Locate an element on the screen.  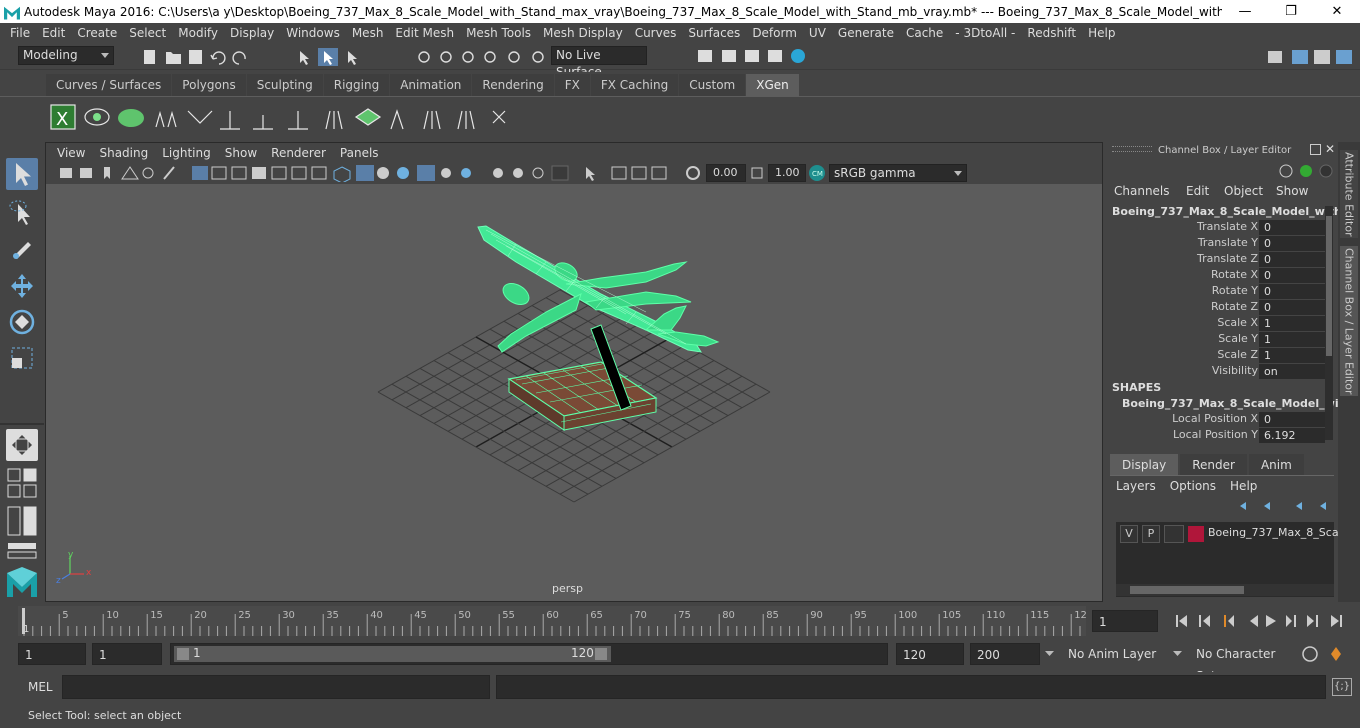
channel-local-position-x: Local Position X0 is located at coordinates (1222, 420).